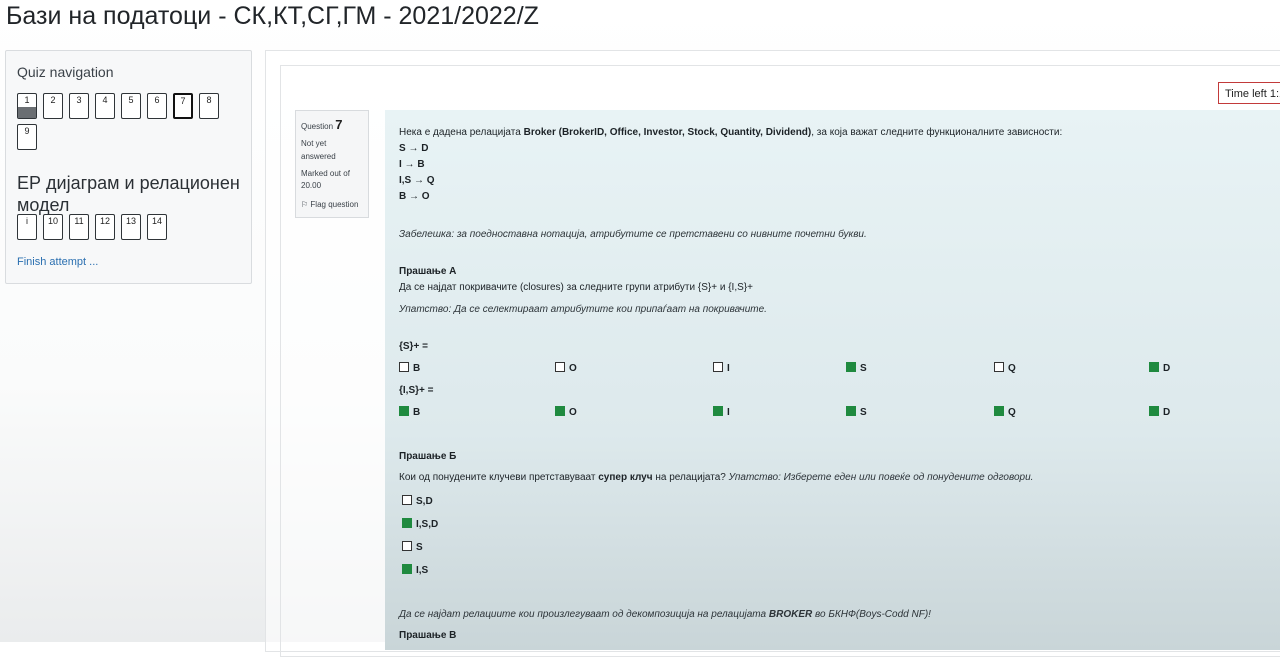 The image size is (1280, 657). What do you see at coordinates (79, 227) in the screenshot?
I see `quiz-nav-button-11: 11` at bounding box center [79, 227].